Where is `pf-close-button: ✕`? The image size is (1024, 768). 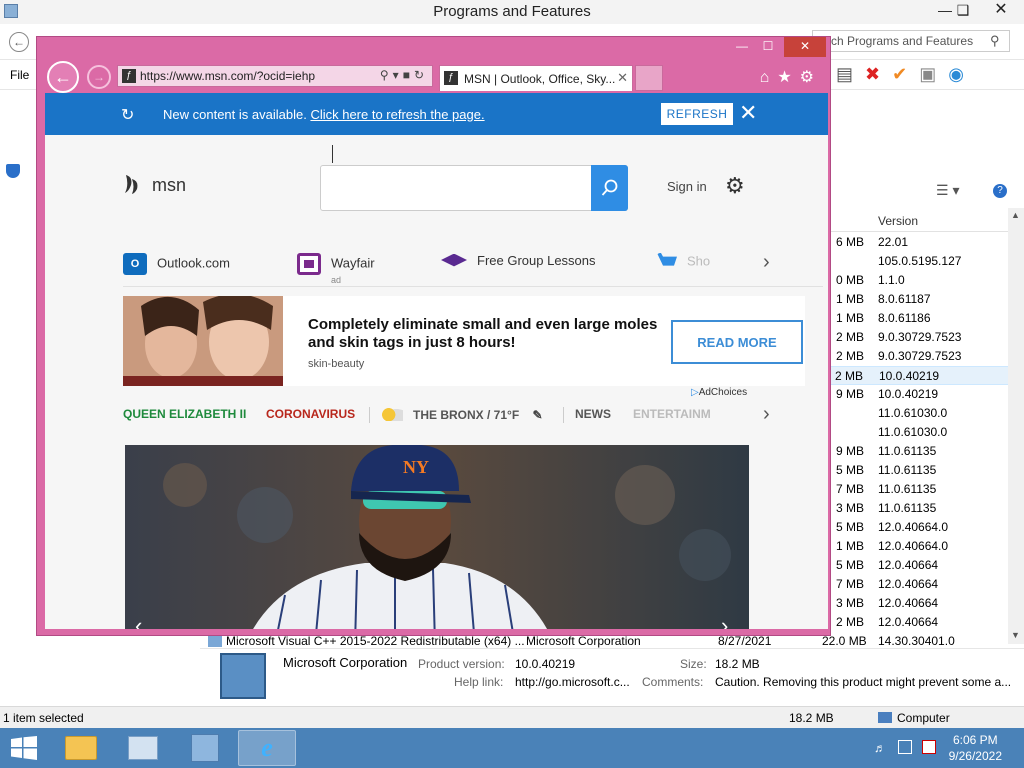
pf-close-button: ✕ is located at coordinates (1001, 11).